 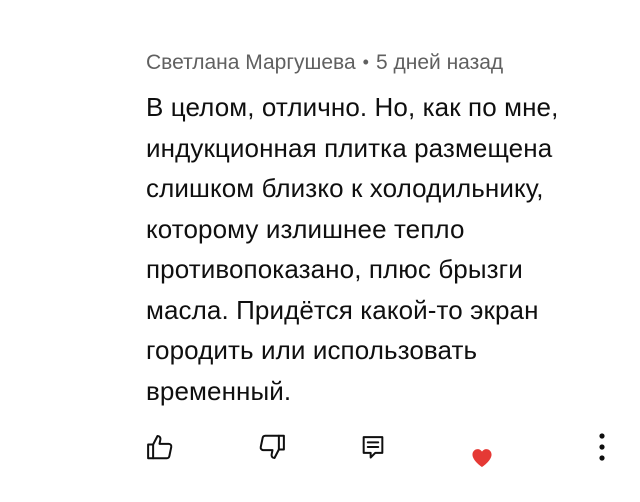 I want to click on dislike-button, so click(x=272, y=447).